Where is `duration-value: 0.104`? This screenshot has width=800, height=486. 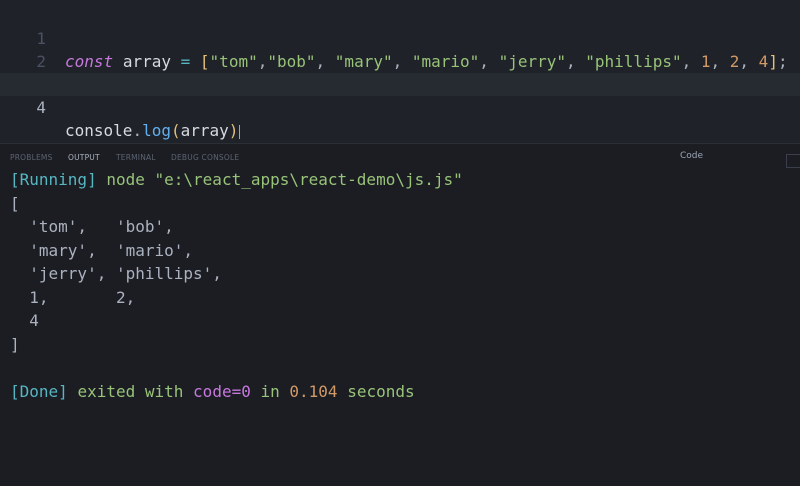
duration-value: 0.104 is located at coordinates (313, 391).